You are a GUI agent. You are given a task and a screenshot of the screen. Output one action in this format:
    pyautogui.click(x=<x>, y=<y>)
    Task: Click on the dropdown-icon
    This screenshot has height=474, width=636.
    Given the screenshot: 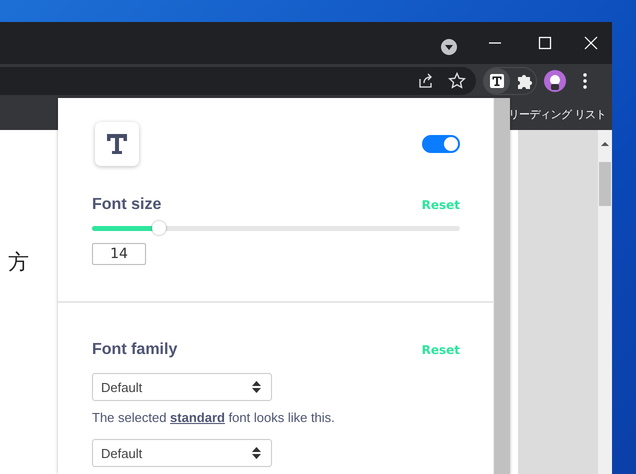 What is the action you would take?
    pyautogui.click(x=449, y=47)
    